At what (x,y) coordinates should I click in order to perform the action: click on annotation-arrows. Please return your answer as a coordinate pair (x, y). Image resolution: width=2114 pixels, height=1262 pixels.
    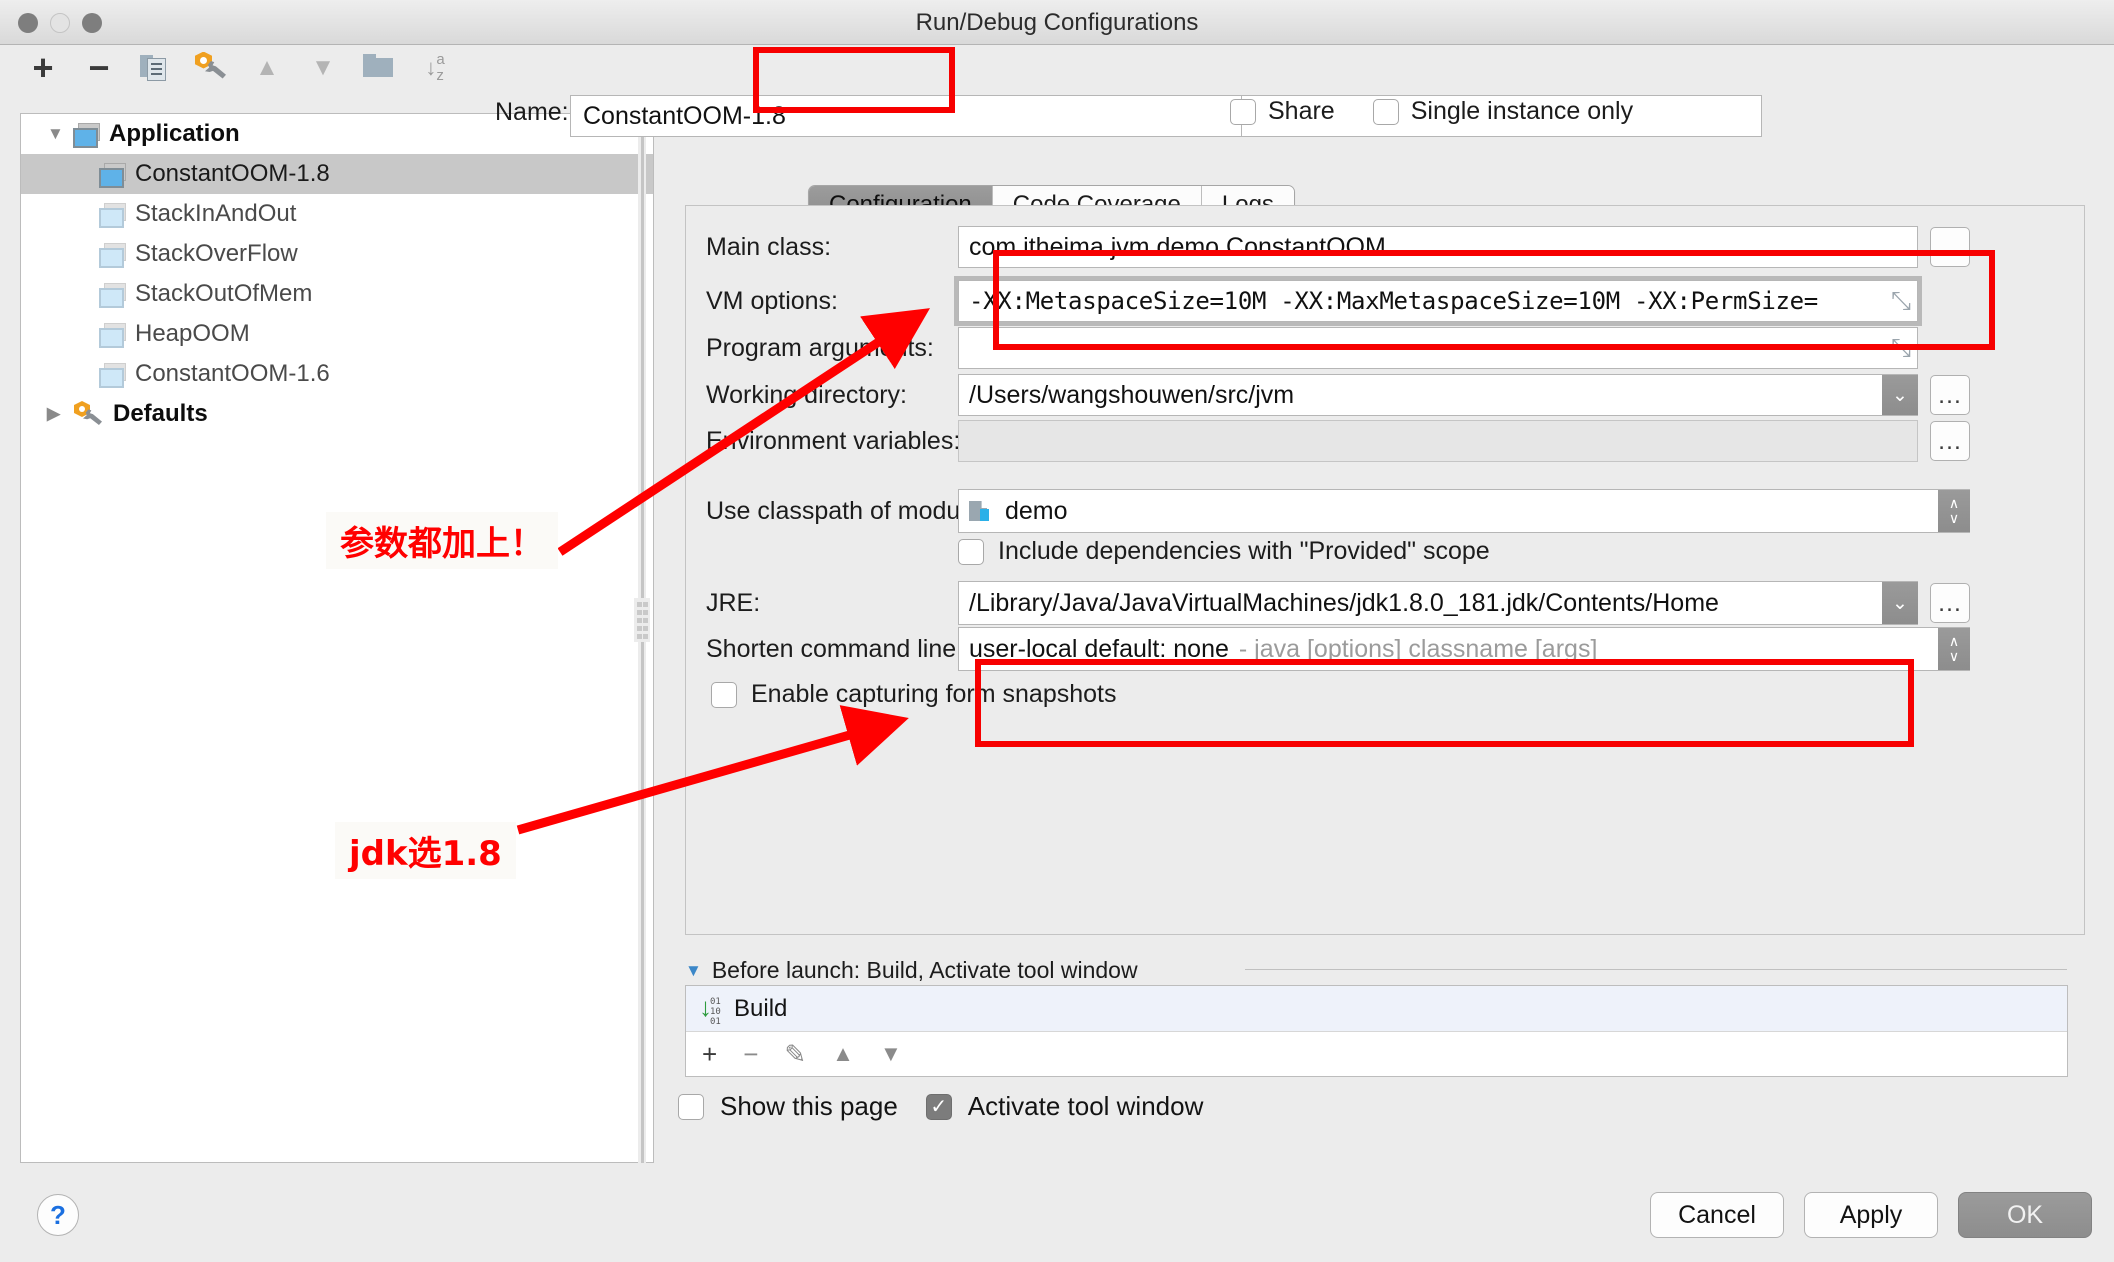
    Looking at the image, I should click on (723, 571).